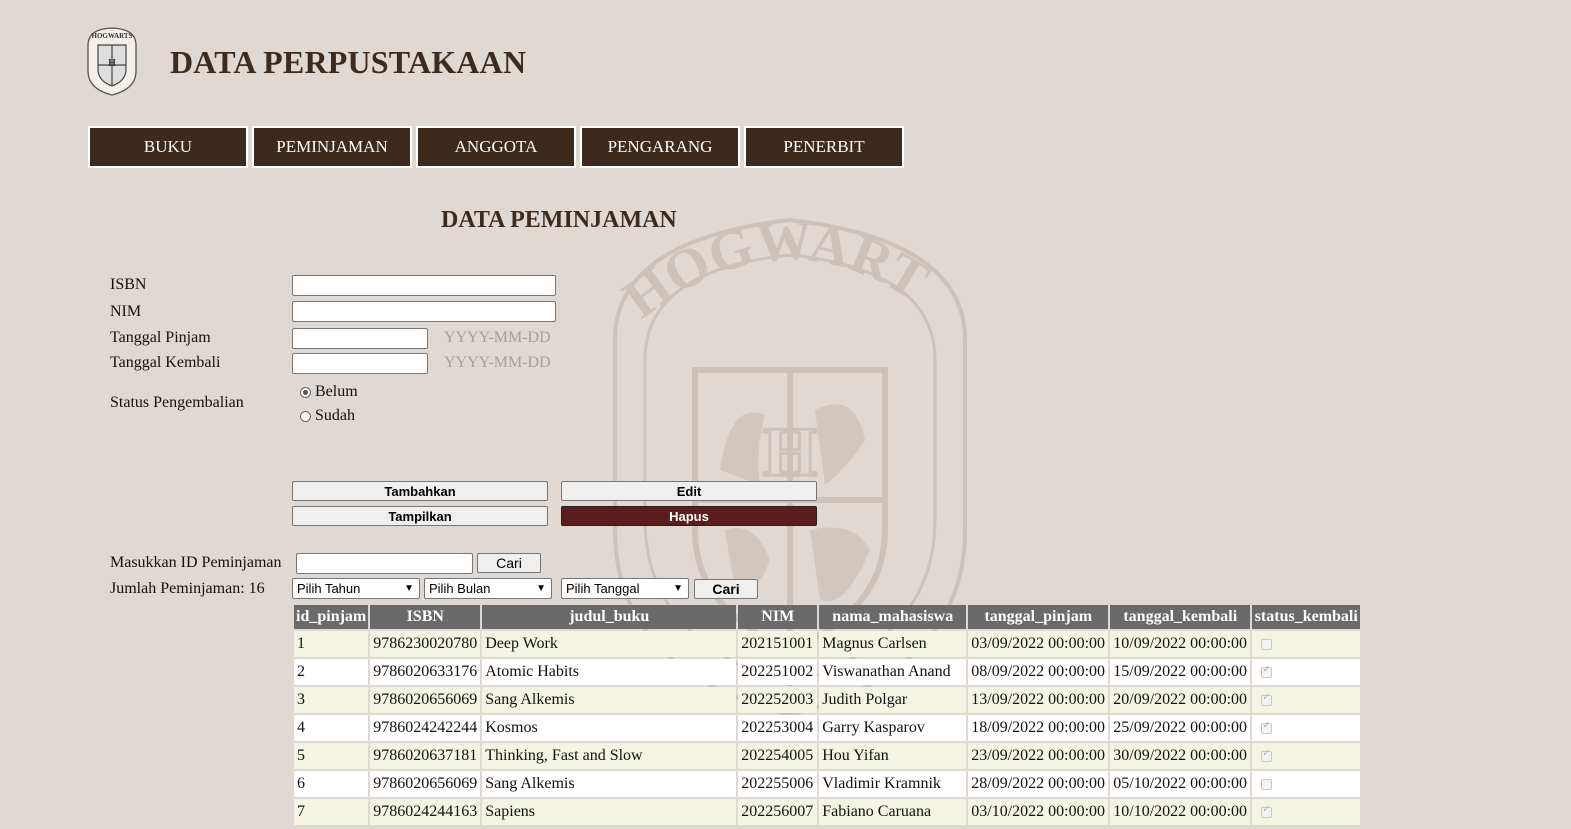 The width and height of the screenshot is (1571, 829). Describe the element at coordinates (778, 644) in the screenshot. I see `cell-nim: 202151001` at that location.